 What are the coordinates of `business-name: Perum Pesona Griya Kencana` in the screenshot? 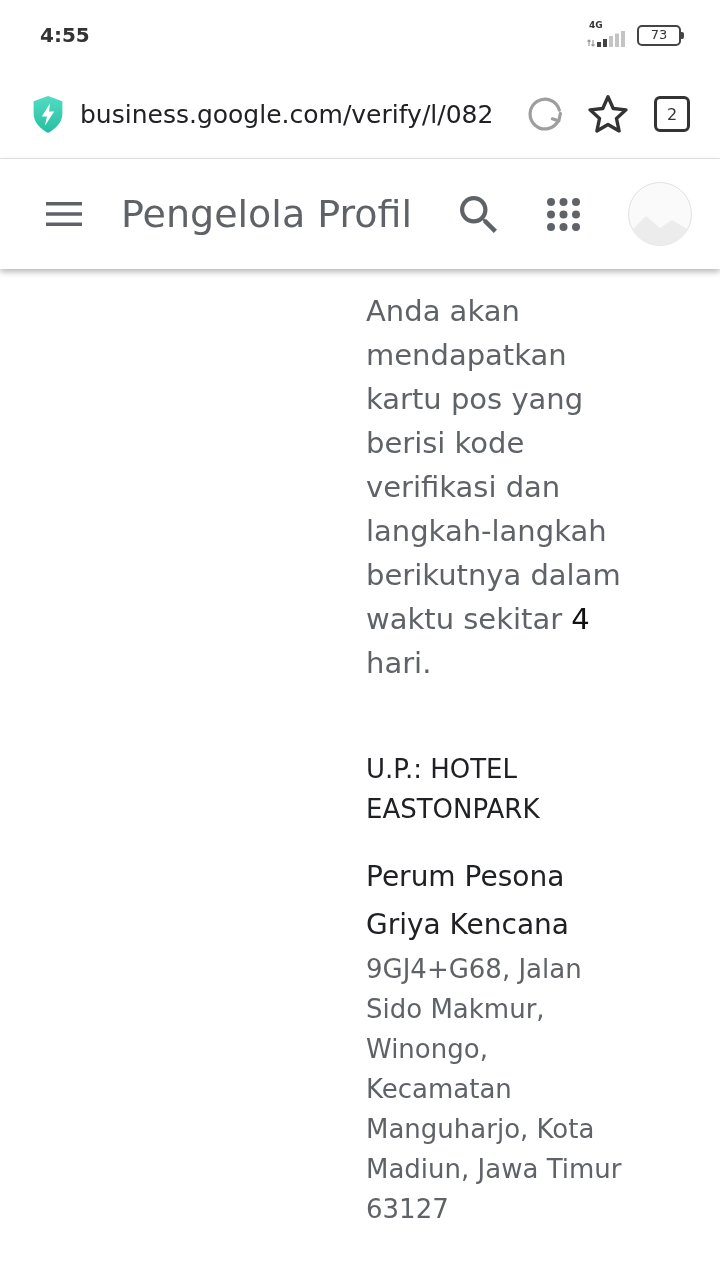 It's located at (468, 901).